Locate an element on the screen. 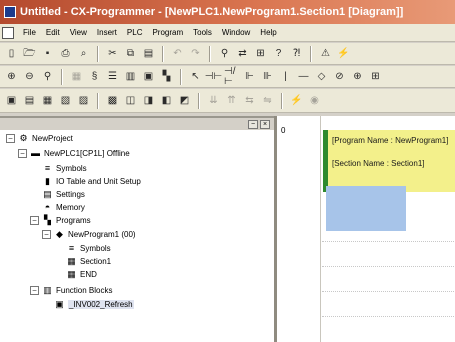  print-preview-button: ⌕ is located at coordinates (83, 53).